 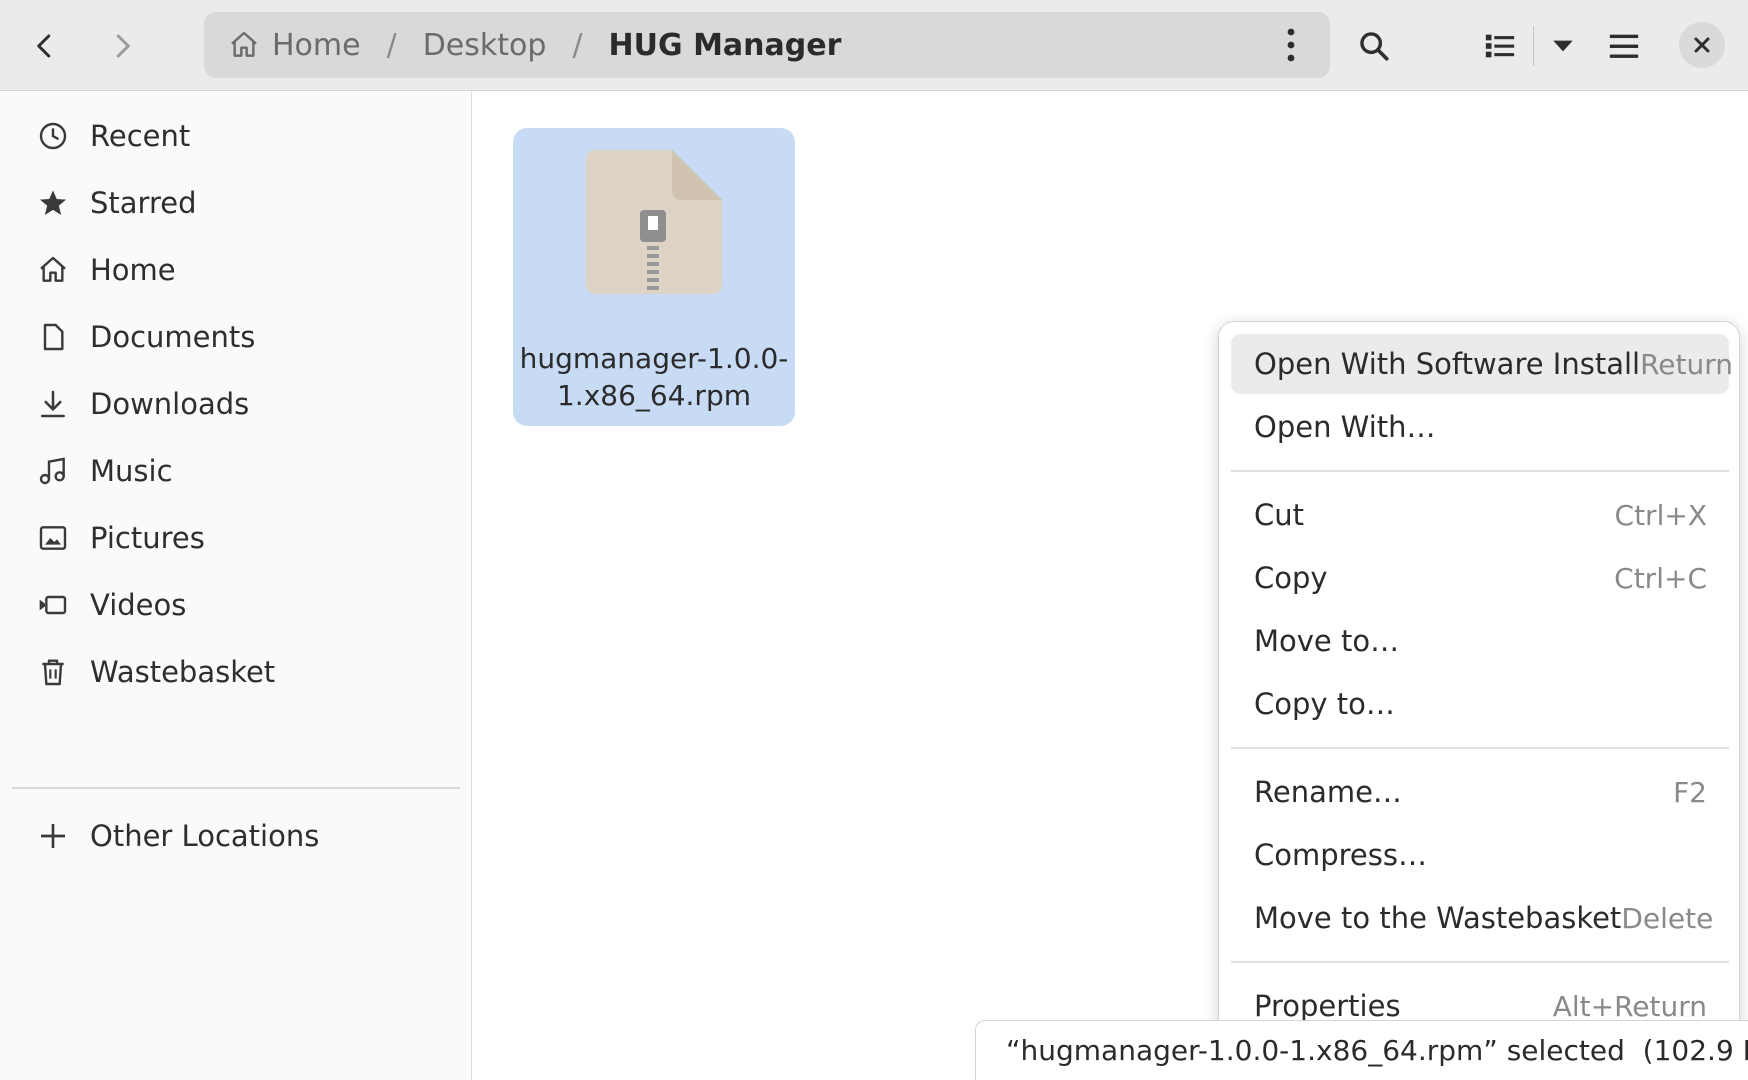 I want to click on sidebar-item-documents: Documents, so click(x=236, y=337).